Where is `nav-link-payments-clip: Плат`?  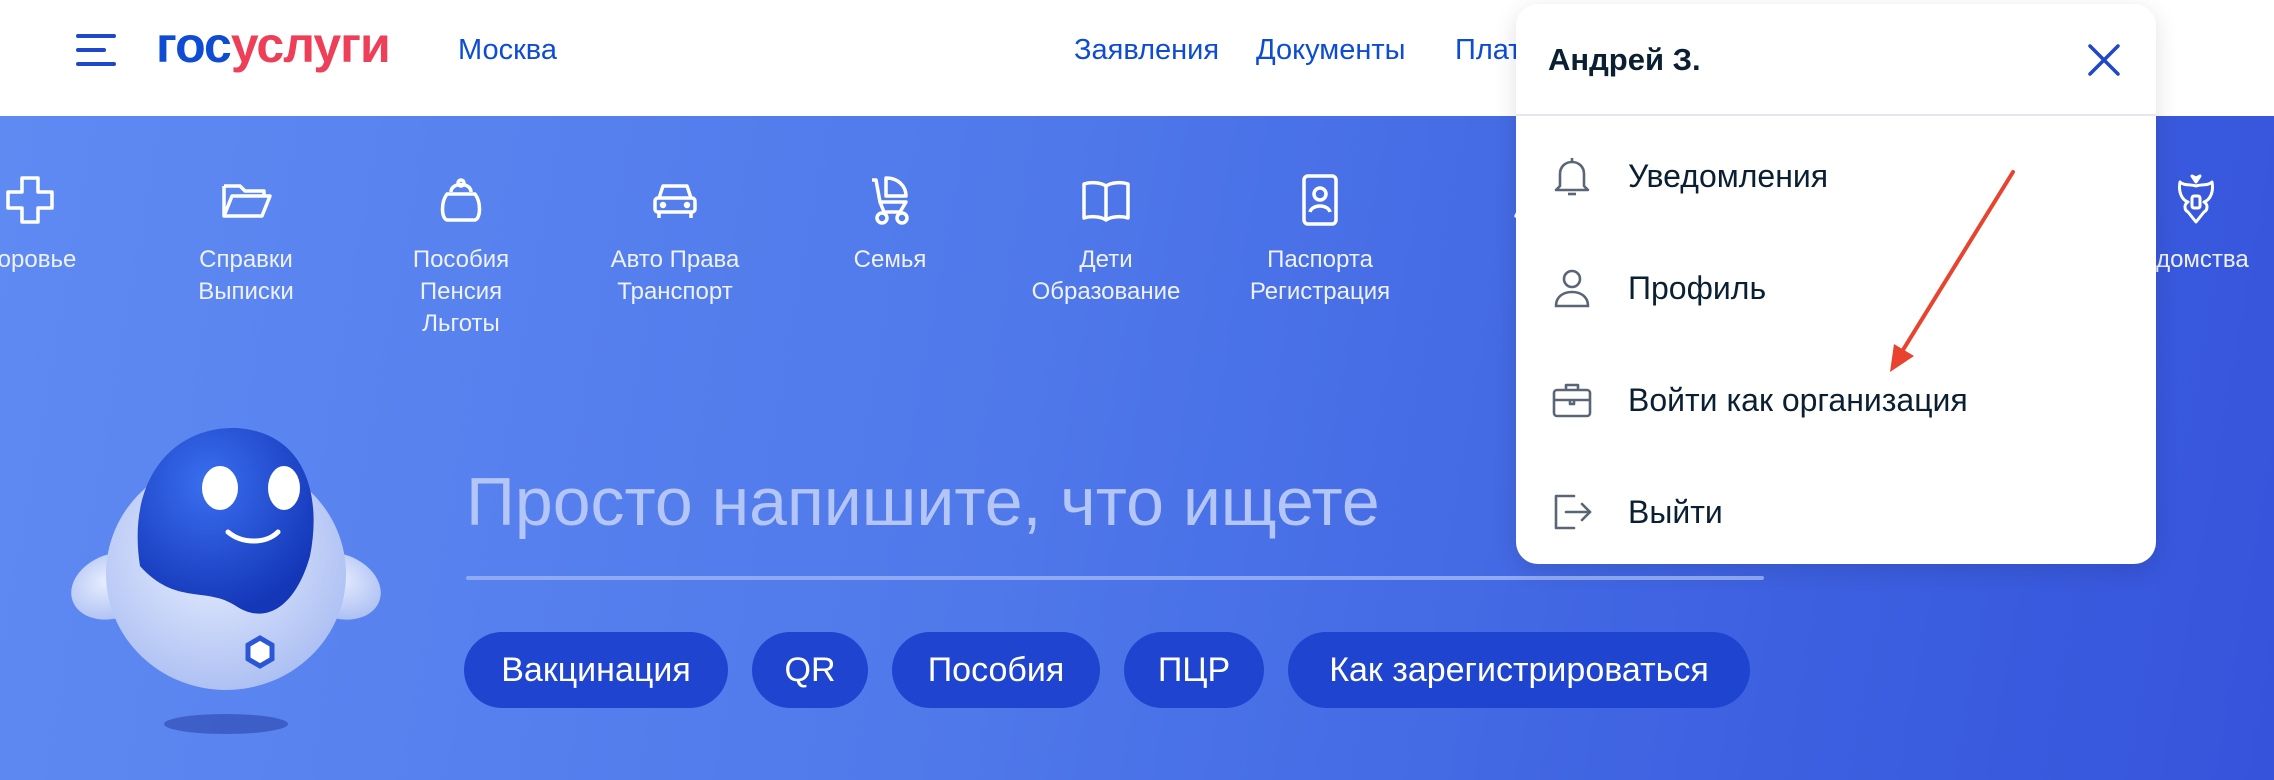
nav-link-payments-clip: Плат is located at coordinates (1486, 58).